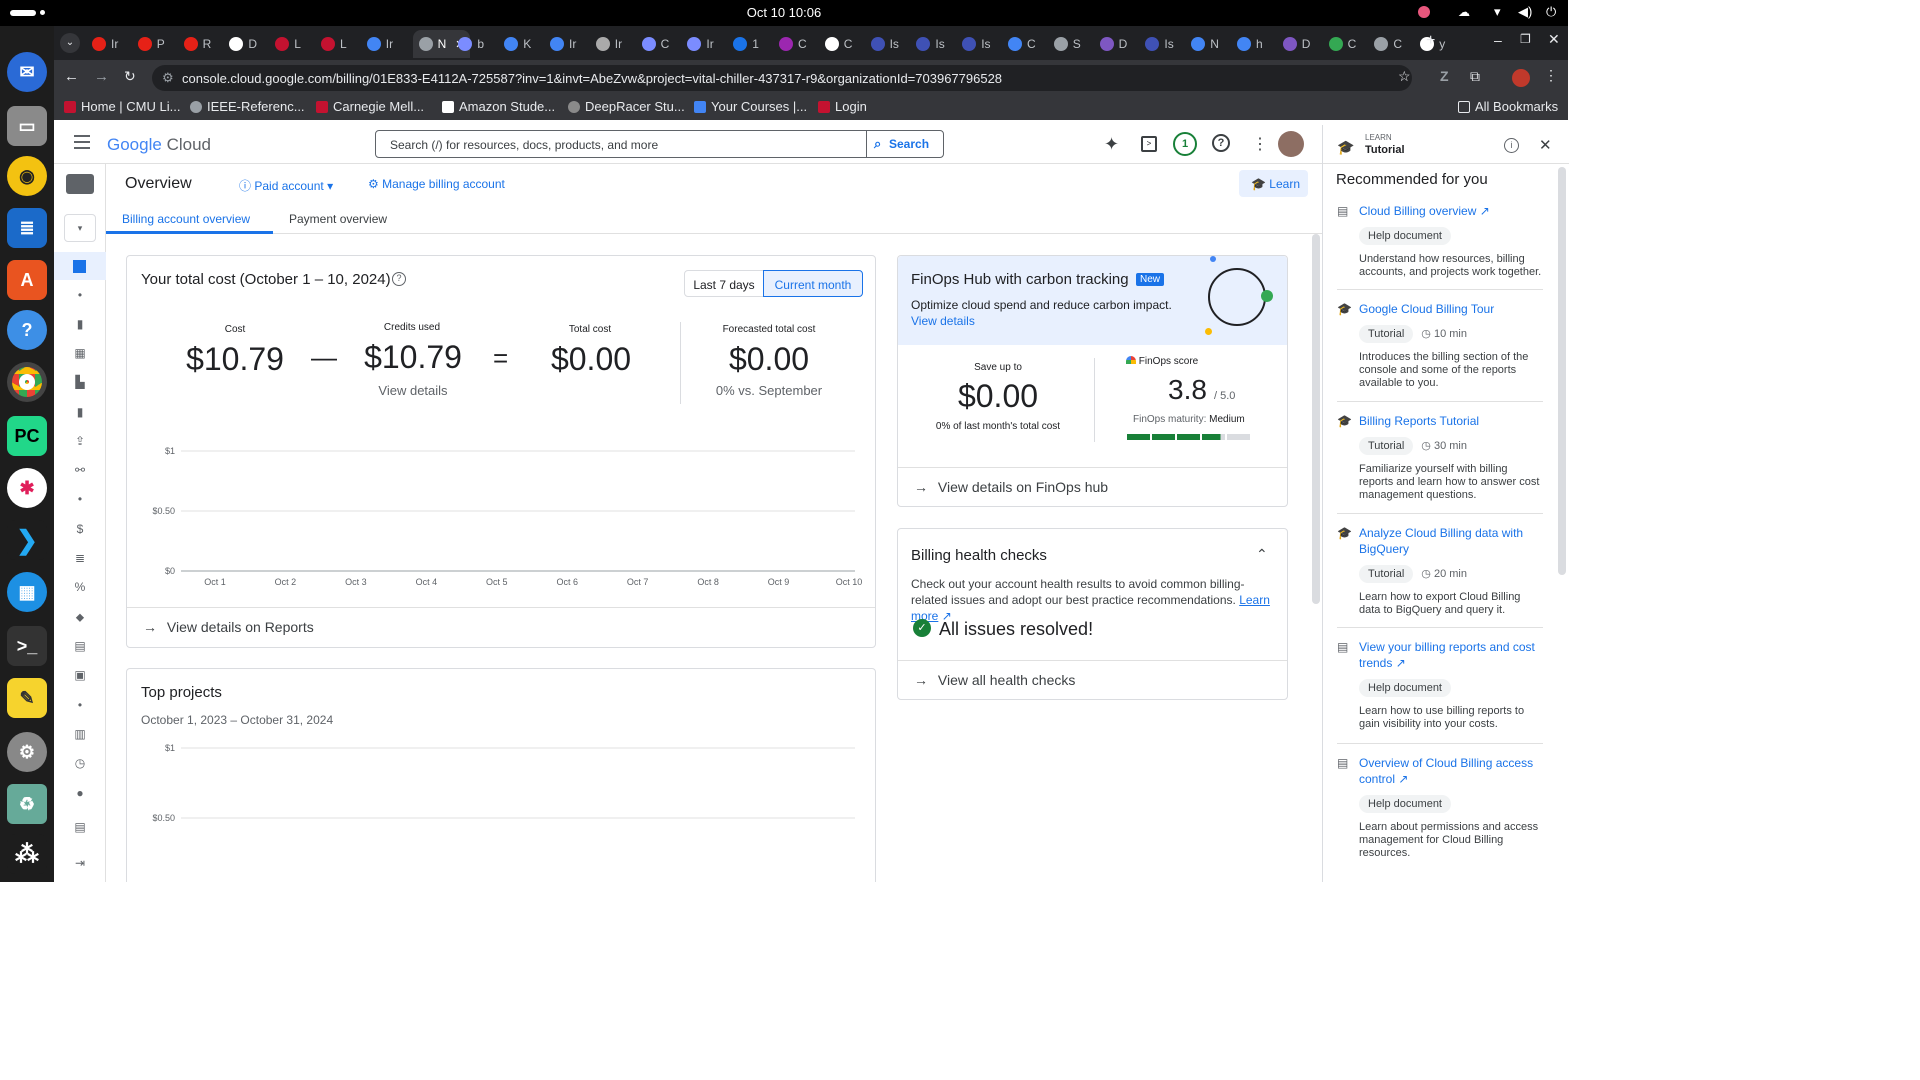 Image resolution: width=1920 pixels, height=1080 pixels. I want to click on user-avatar, so click(1291, 144).